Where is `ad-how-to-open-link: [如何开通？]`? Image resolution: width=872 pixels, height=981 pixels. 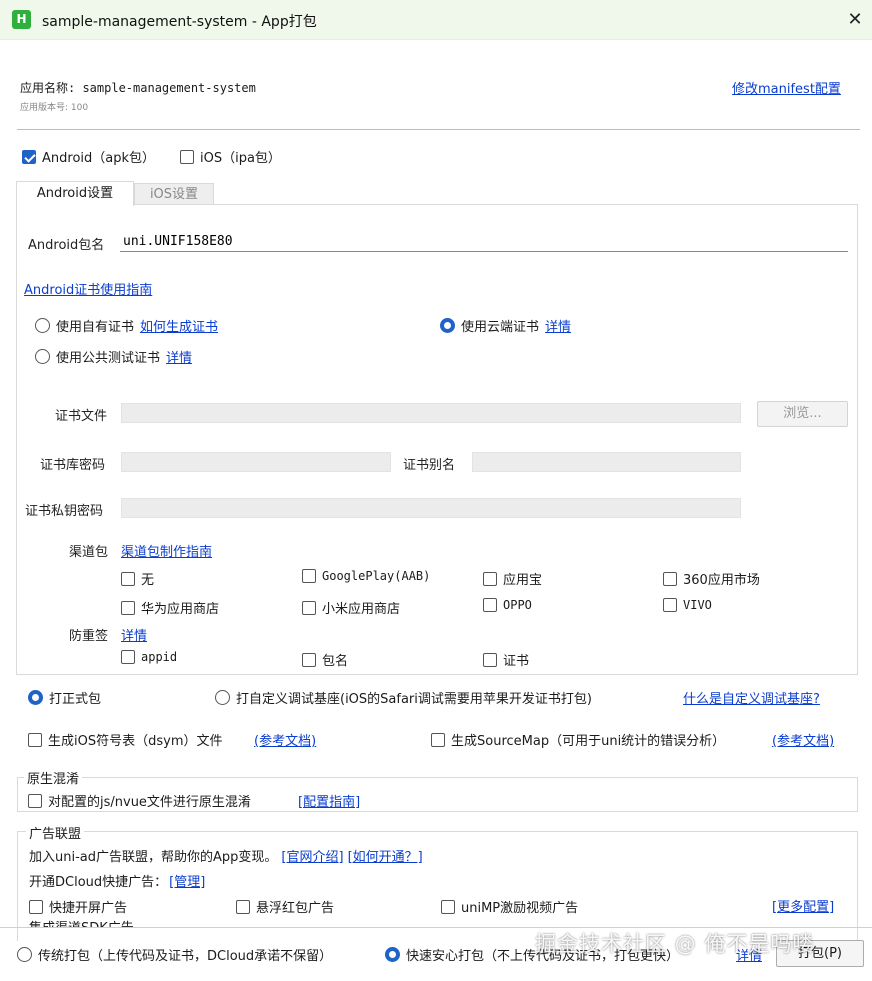
ad-how-to-open-link: [如何开通？] is located at coordinates (385, 855).